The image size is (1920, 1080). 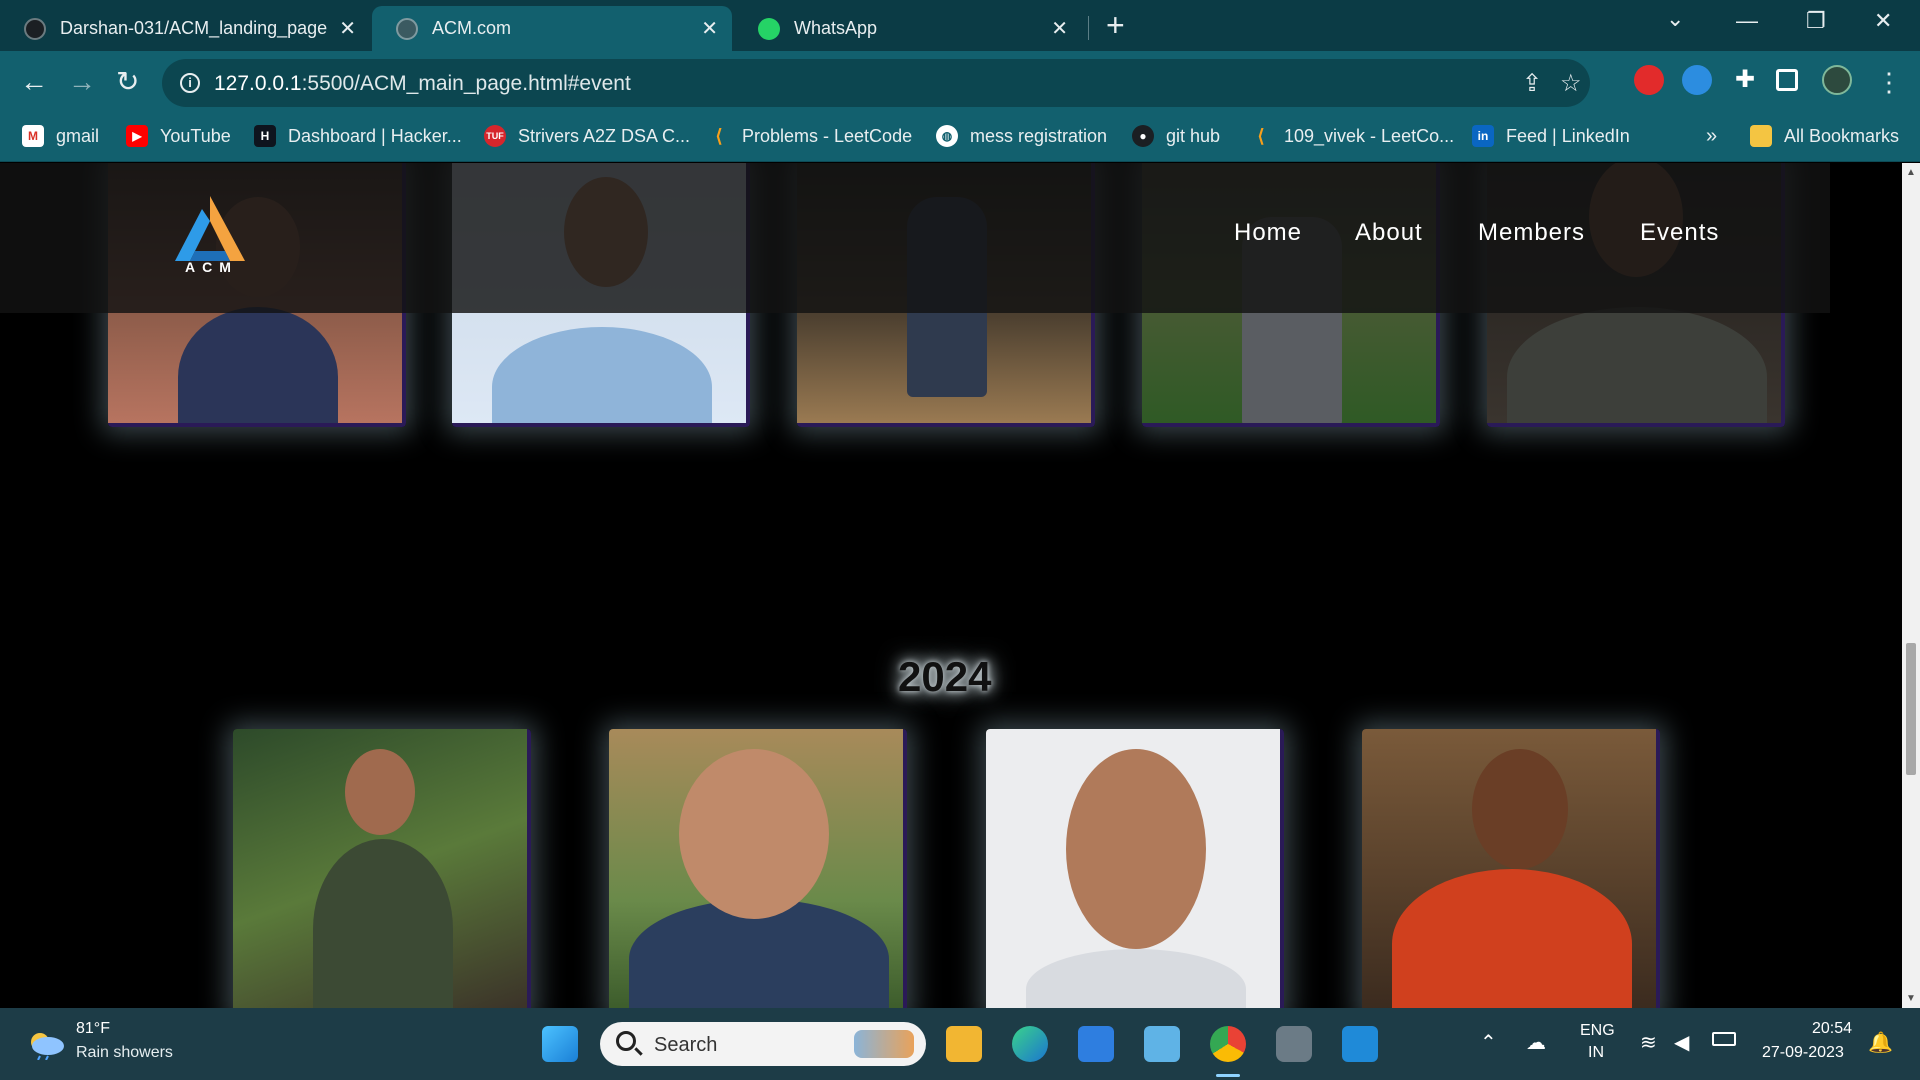 I want to click on bookmark-label: Feed | LinkedIn, so click(x=1568, y=135).